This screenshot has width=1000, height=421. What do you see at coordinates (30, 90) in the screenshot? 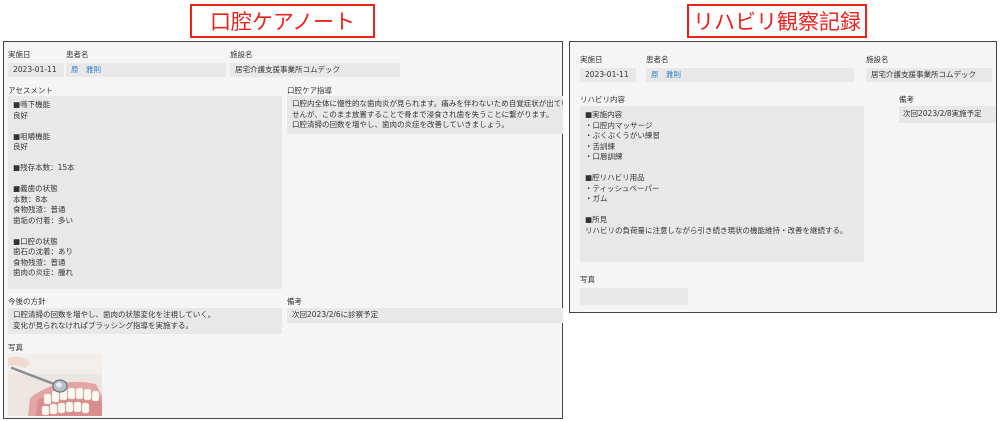
I see `assessment-label: アセスメント` at bounding box center [30, 90].